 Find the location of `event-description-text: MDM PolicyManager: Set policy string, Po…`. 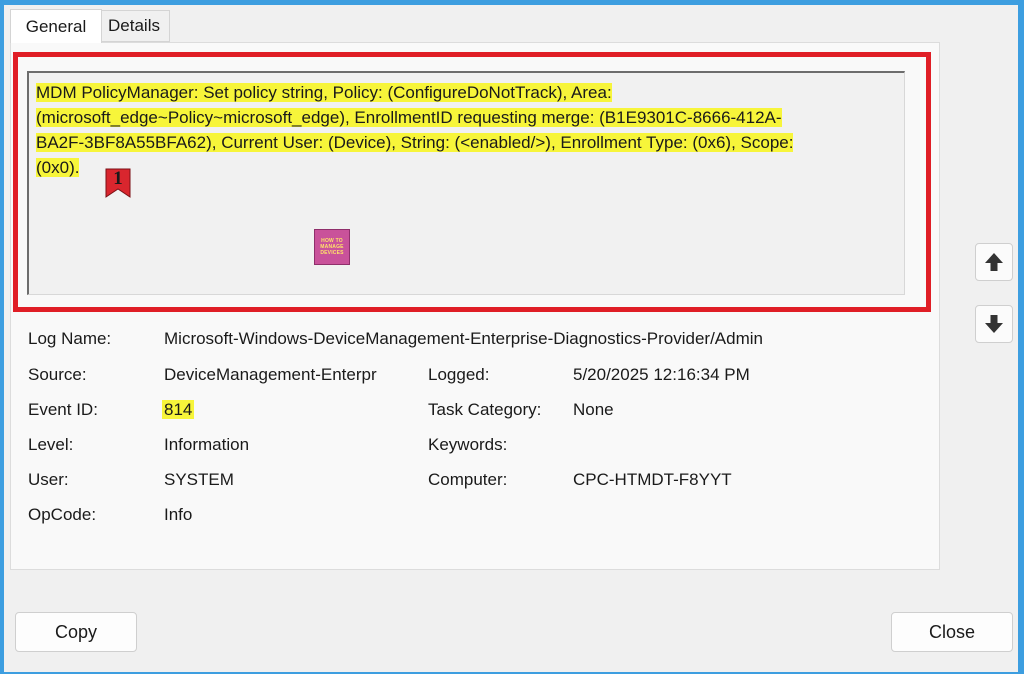

event-description-text: MDM PolicyManager: Set policy string, Po… is located at coordinates (472, 130).